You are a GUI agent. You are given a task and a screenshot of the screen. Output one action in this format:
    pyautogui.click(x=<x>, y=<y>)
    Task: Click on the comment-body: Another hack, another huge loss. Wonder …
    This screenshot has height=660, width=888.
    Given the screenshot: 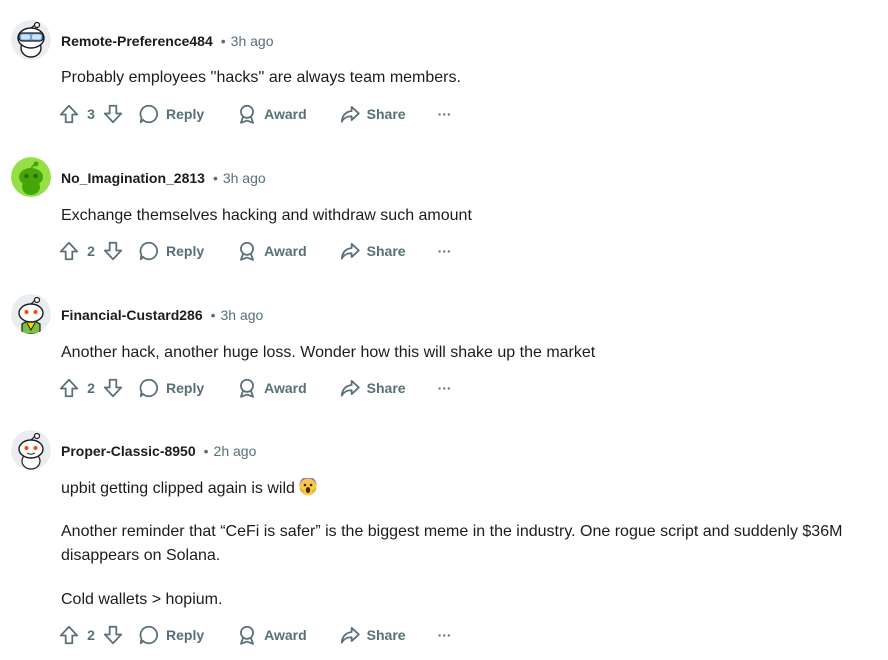 What is the action you would take?
    pyautogui.click(x=474, y=353)
    